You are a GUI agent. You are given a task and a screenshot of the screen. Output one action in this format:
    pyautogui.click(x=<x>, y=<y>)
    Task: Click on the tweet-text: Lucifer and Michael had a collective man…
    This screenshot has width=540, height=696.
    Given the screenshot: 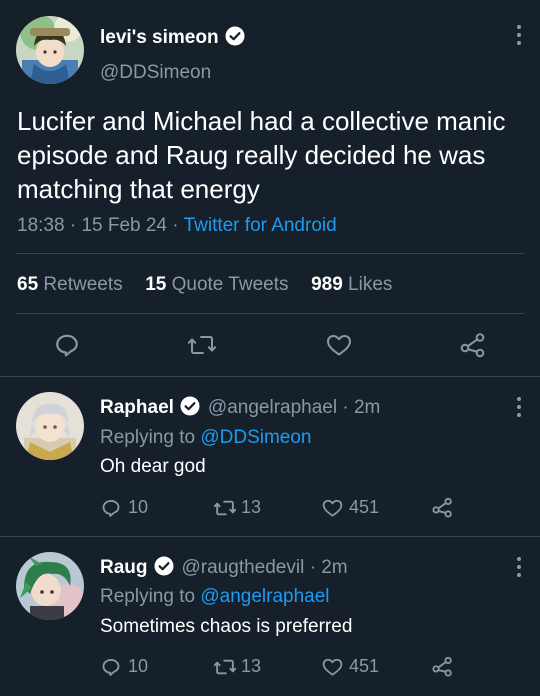 What is the action you would take?
    pyautogui.click(x=261, y=155)
    